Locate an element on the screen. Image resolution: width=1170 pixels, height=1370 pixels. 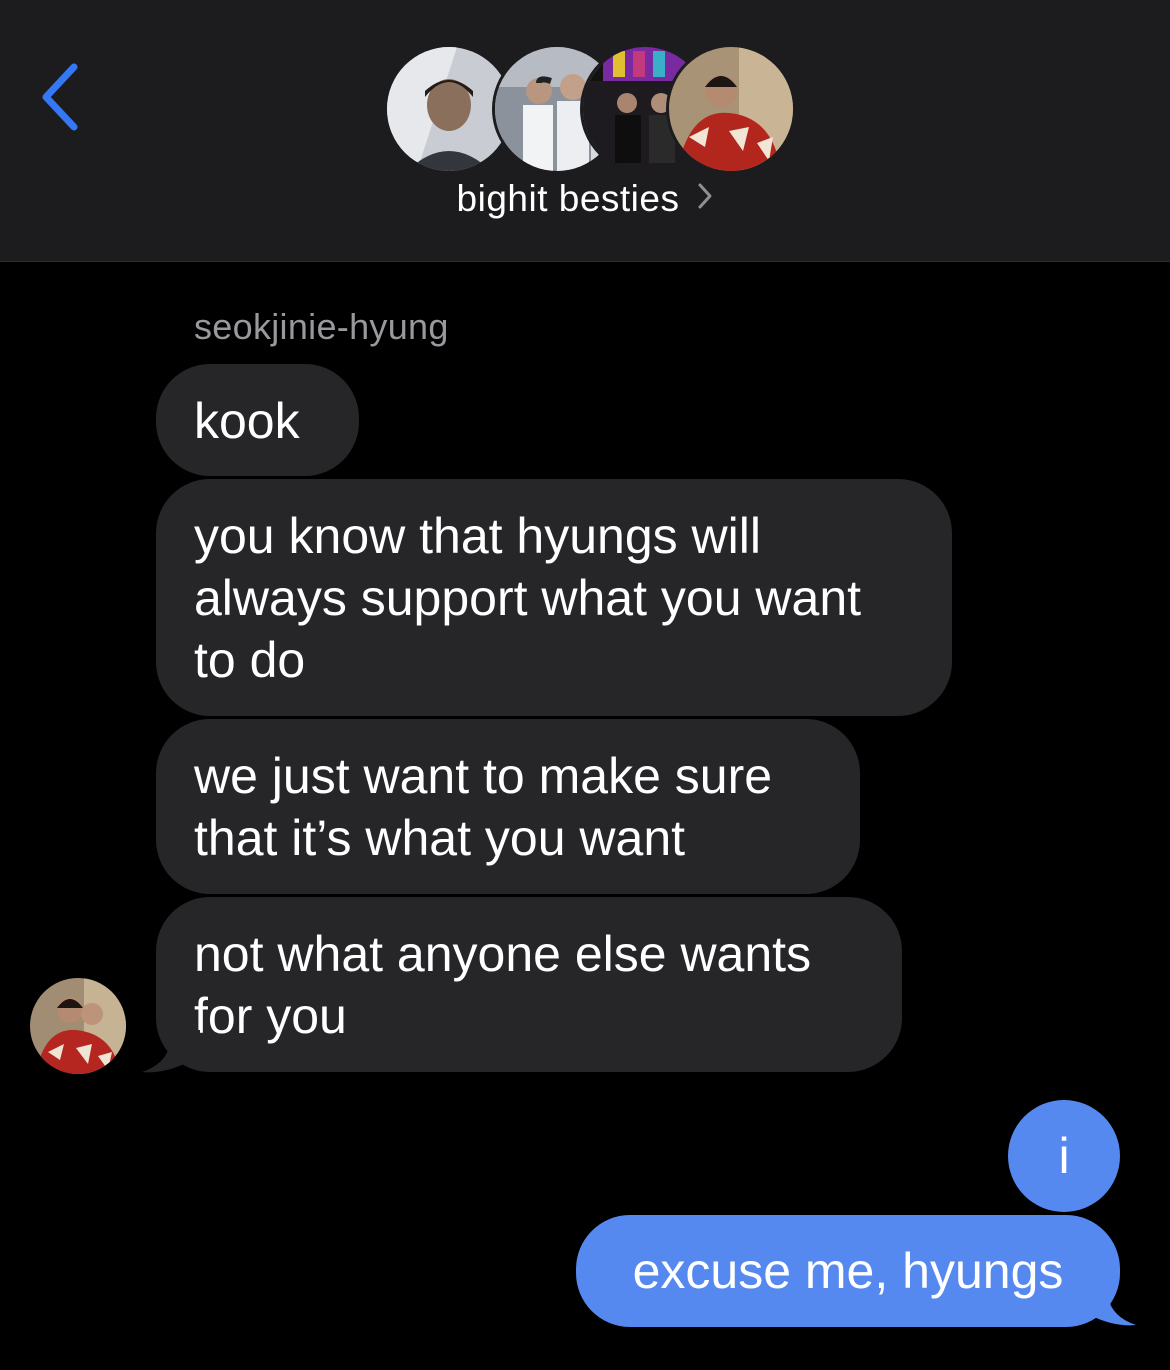
outgoing-message-bubble: excuse me, hyungs is located at coordinates (848, 1271).